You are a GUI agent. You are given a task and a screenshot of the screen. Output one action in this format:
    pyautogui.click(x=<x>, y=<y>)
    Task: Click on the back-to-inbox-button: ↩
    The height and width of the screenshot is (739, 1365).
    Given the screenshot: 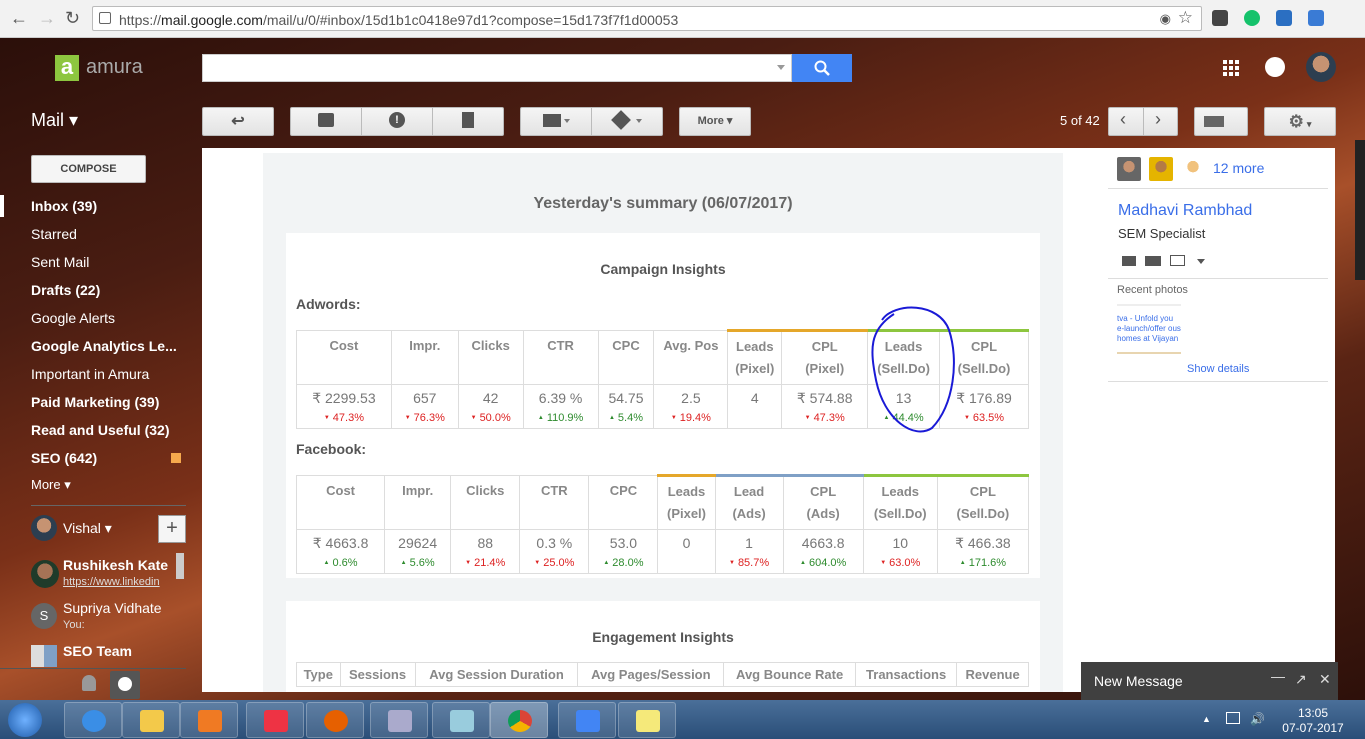 What is the action you would take?
    pyautogui.click(x=238, y=121)
    